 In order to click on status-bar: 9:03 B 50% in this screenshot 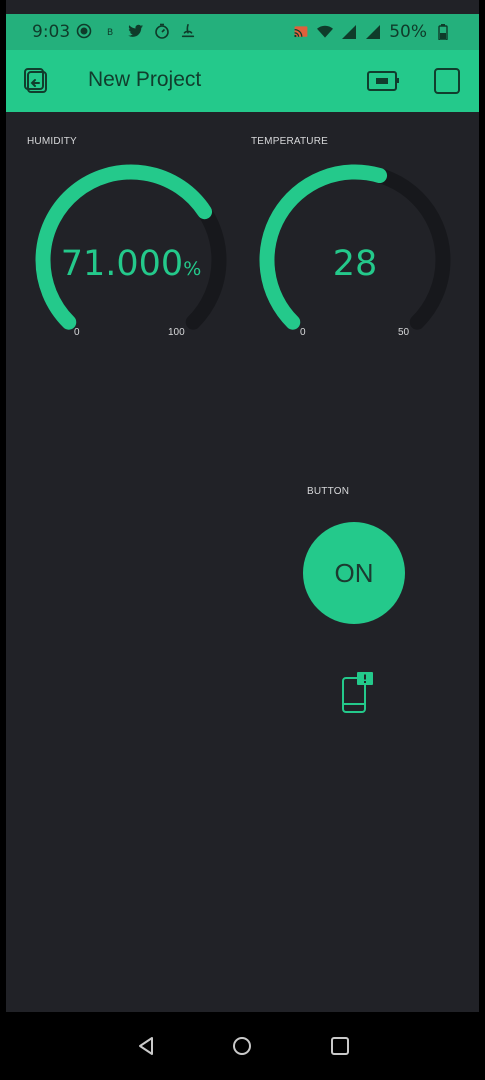, I will do `click(242, 32)`.